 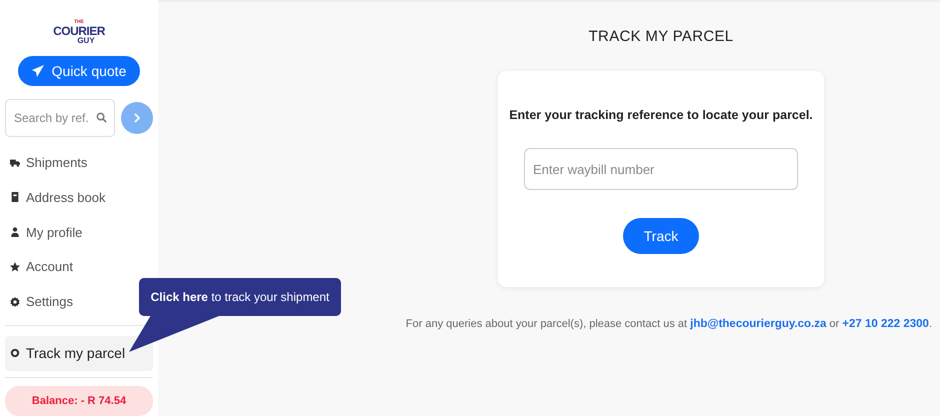 I want to click on tooltip-text: Click here to track your shipment, so click(x=240, y=297).